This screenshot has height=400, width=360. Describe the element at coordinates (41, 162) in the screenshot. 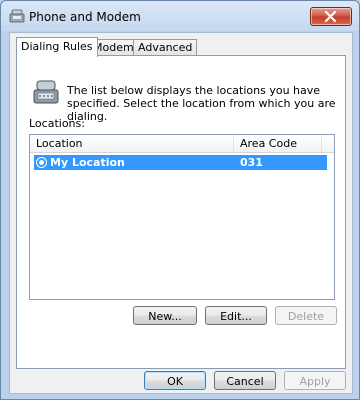

I see `radio-selected-icon` at that location.